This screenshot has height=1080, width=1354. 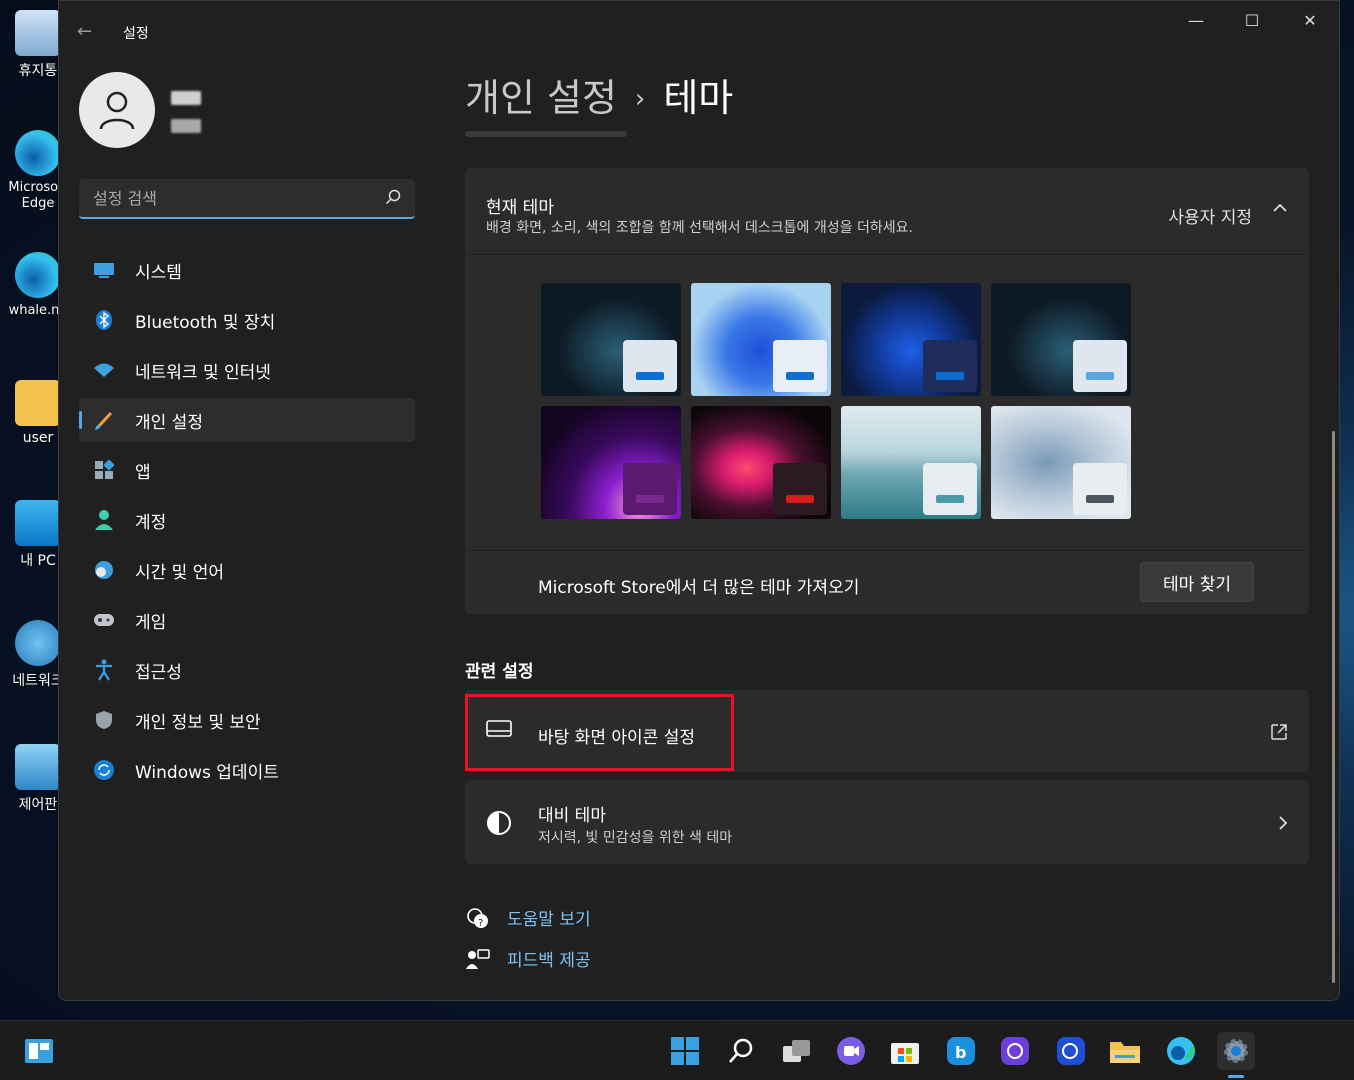 I want to click on recycle-bin-icon, so click(x=38, y=33).